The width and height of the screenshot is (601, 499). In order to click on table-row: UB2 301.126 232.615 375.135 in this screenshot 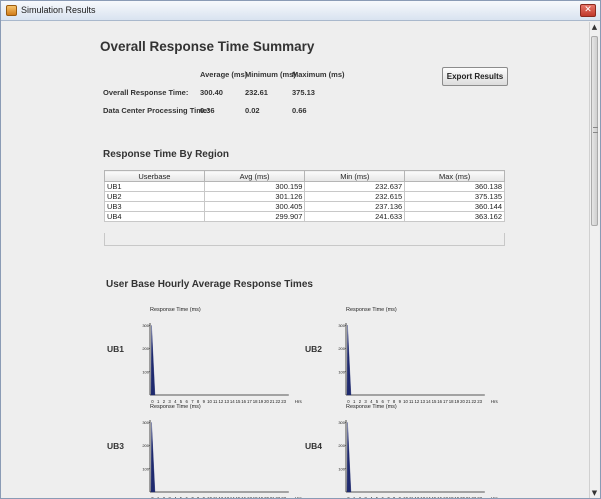, I will do `click(304, 196)`.